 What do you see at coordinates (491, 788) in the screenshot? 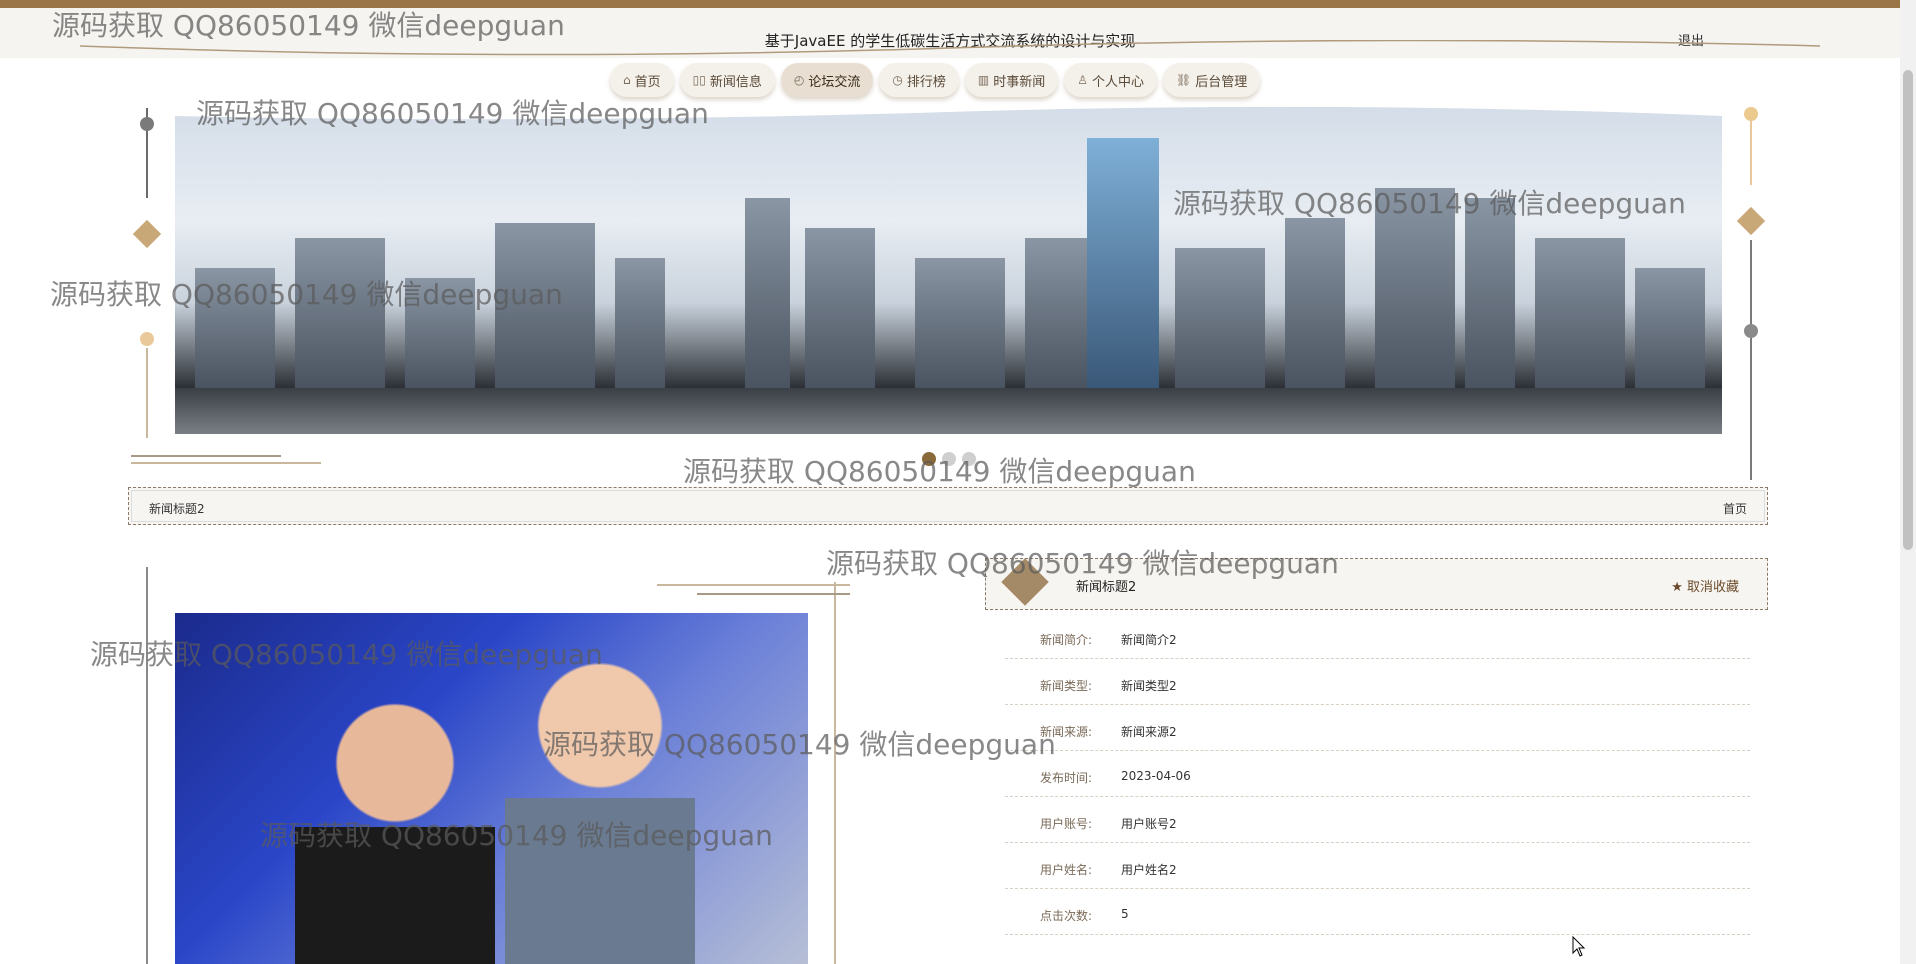
I see `news-photo` at bounding box center [491, 788].